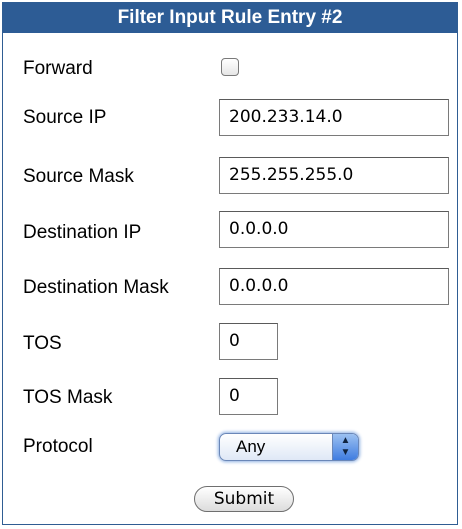 The image size is (462, 529). Describe the element at coordinates (248, 341) in the screenshot. I see `tos-input: 0` at that location.